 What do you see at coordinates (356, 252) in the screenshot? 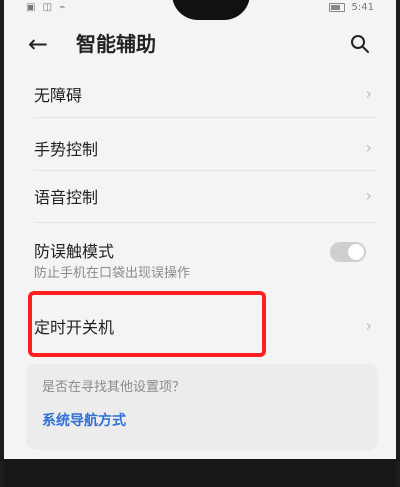
I see `toggle-knob` at bounding box center [356, 252].